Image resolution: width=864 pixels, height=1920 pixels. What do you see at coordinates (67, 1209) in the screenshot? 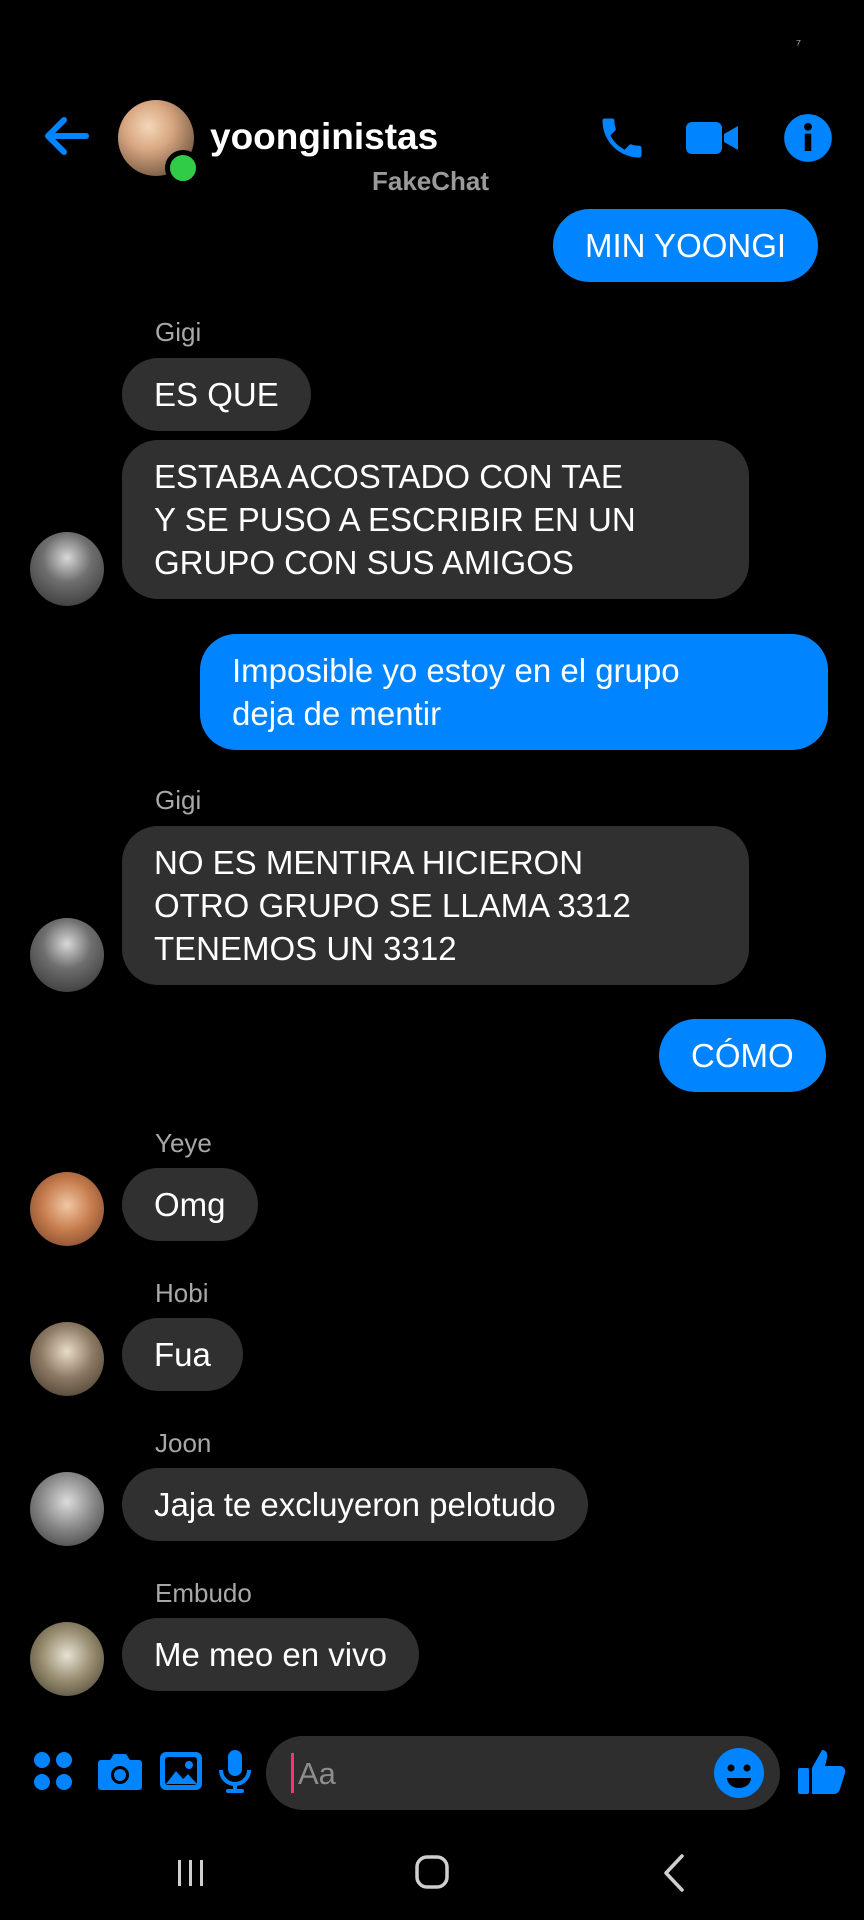
I see `avatar-yeye` at bounding box center [67, 1209].